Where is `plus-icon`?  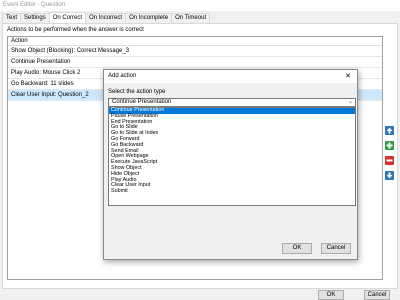
plus-icon is located at coordinates (389, 145).